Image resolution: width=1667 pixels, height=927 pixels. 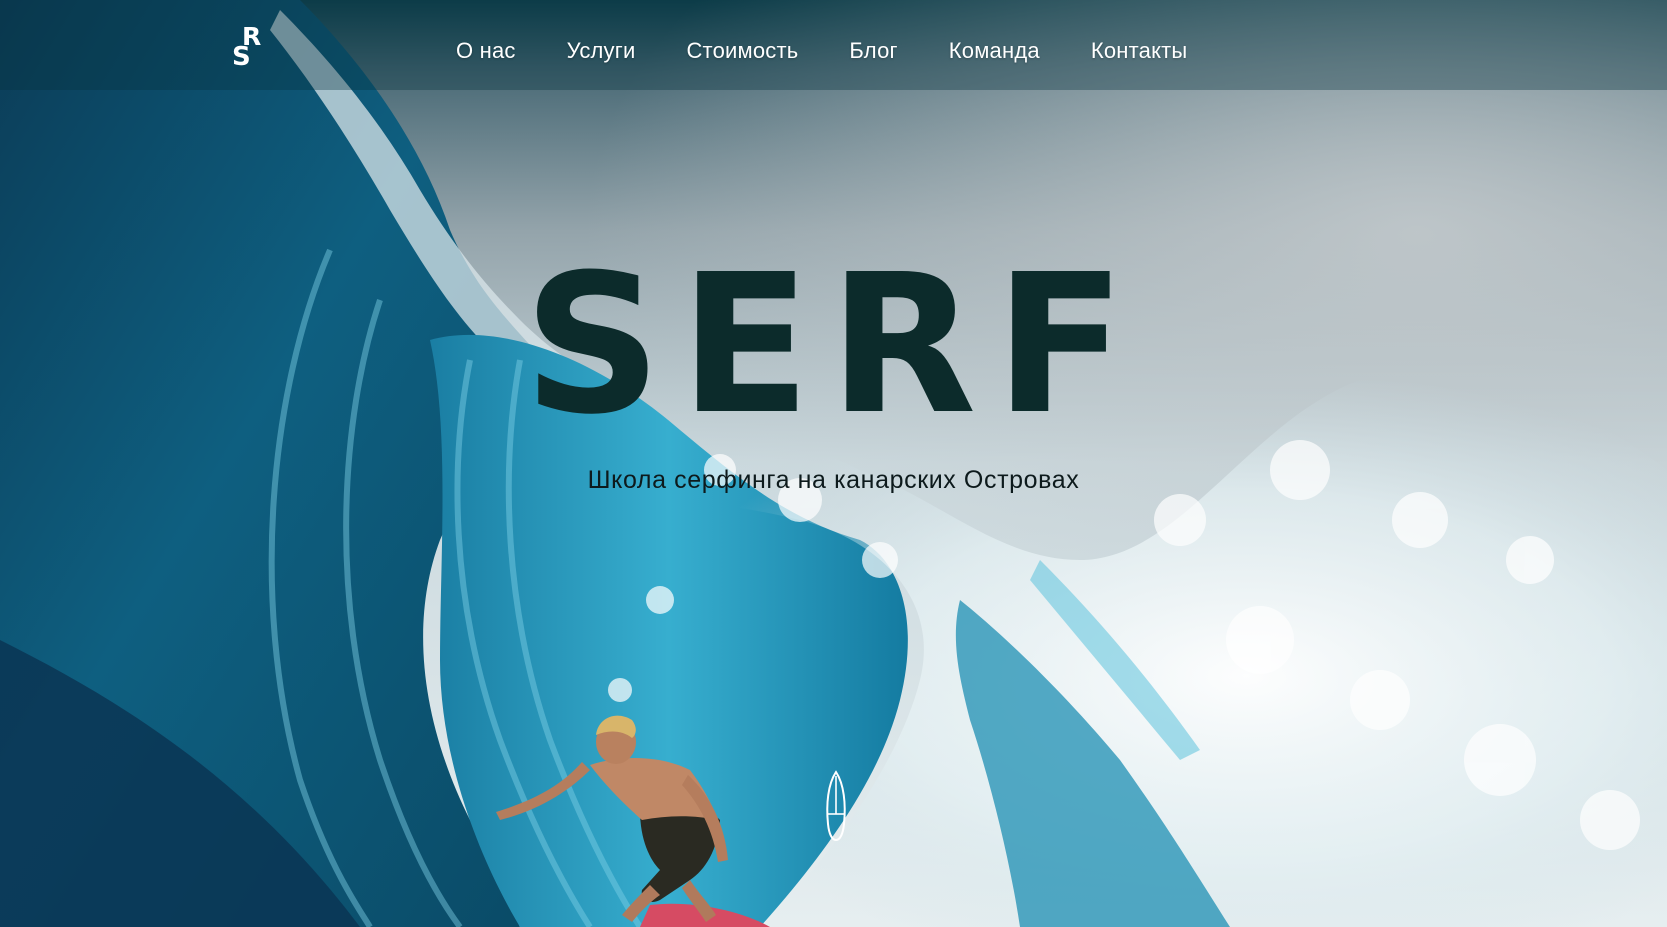 What do you see at coordinates (486, 51) in the screenshot?
I see `nav-item-about: О нас` at bounding box center [486, 51].